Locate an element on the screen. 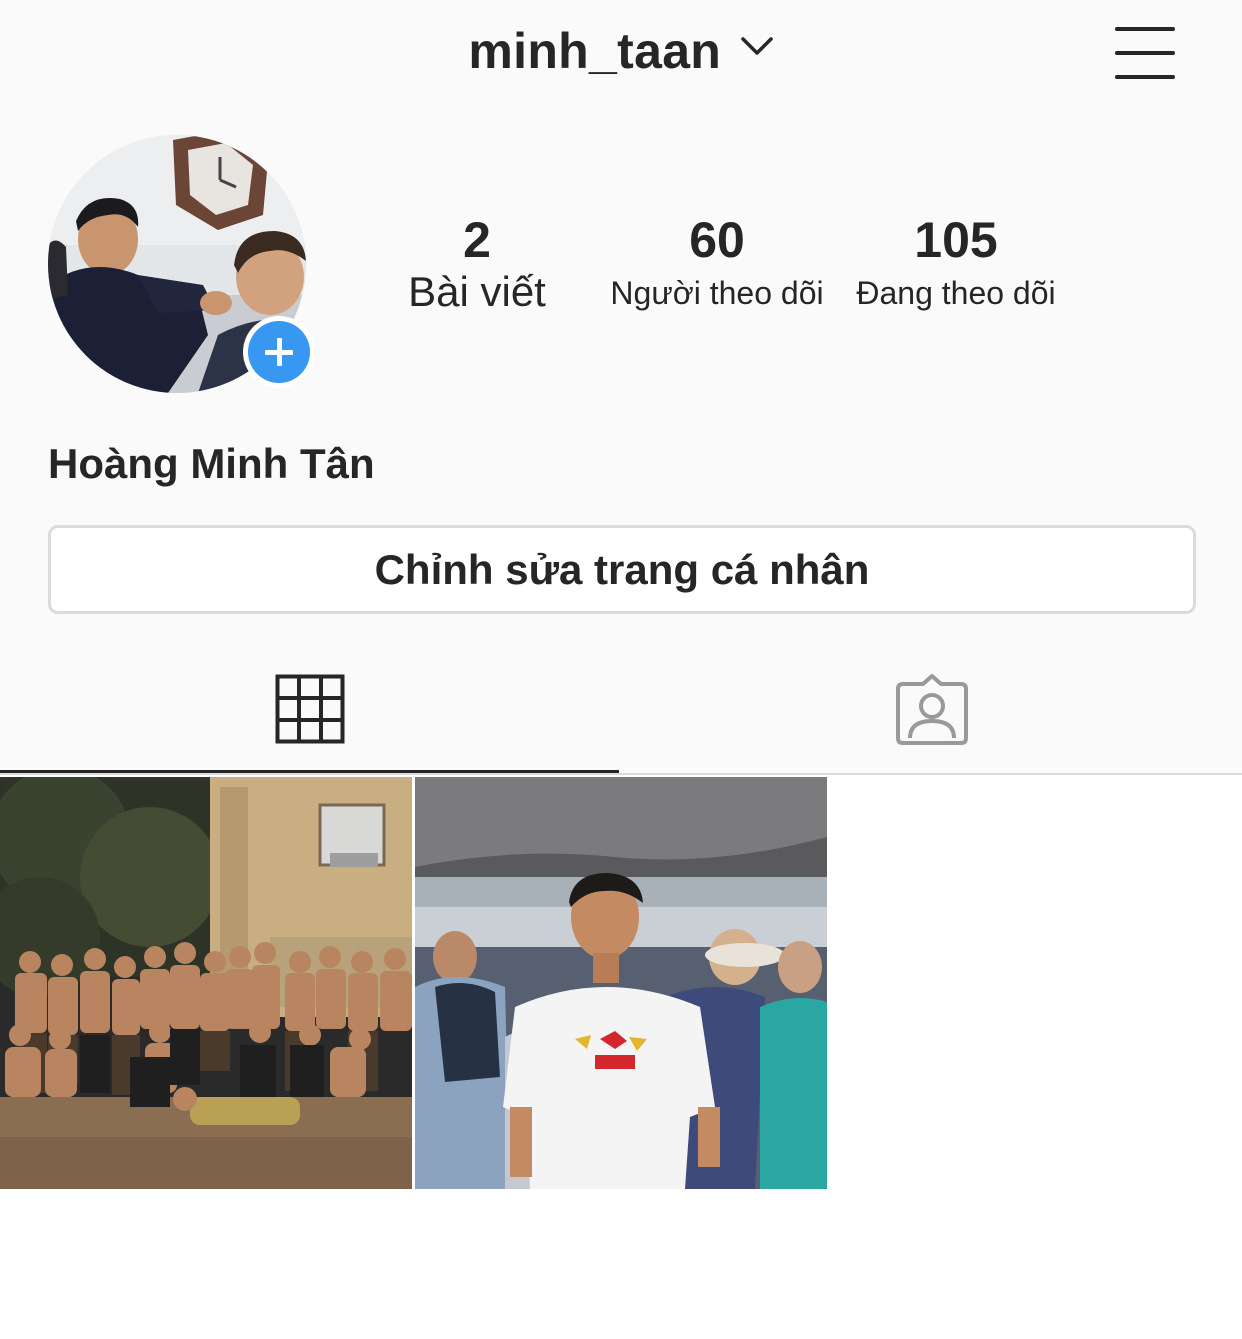 This screenshot has height=1339, width=1242. add-story-button is located at coordinates (279, 352).